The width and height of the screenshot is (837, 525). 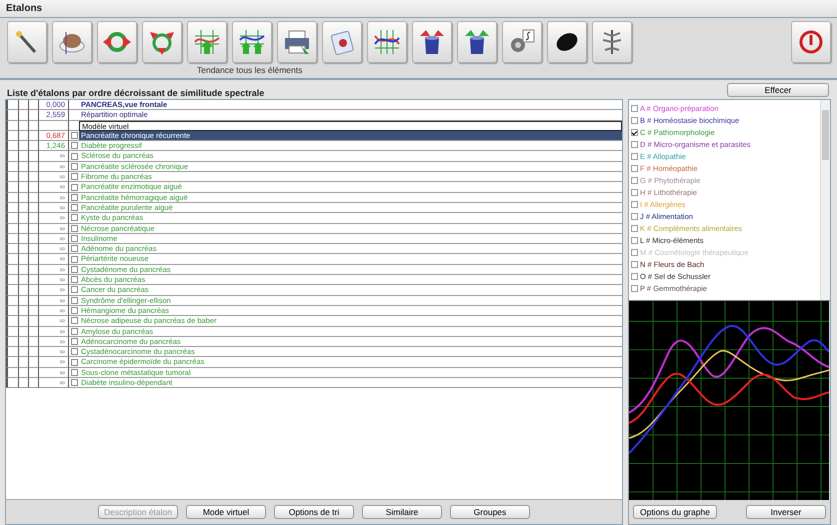 What do you see at coordinates (226, 512) in the screenshot?
I see `action-button: Mode virtuel` at bounding box center [226, 512].